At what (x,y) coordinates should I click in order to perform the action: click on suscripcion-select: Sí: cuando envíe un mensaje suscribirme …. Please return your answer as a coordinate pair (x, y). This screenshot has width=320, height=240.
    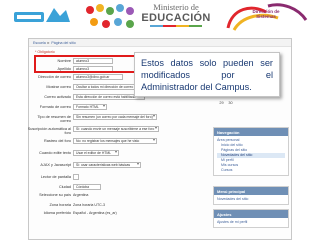
    Looking at the image, I should click on (116, 129).